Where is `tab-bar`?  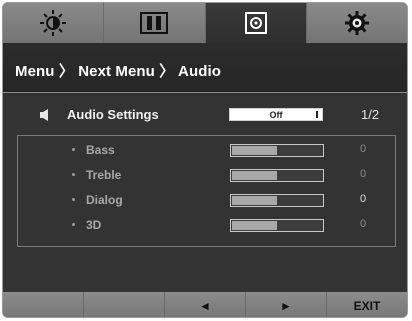
tab-bar is located at coordinates (205, 23).